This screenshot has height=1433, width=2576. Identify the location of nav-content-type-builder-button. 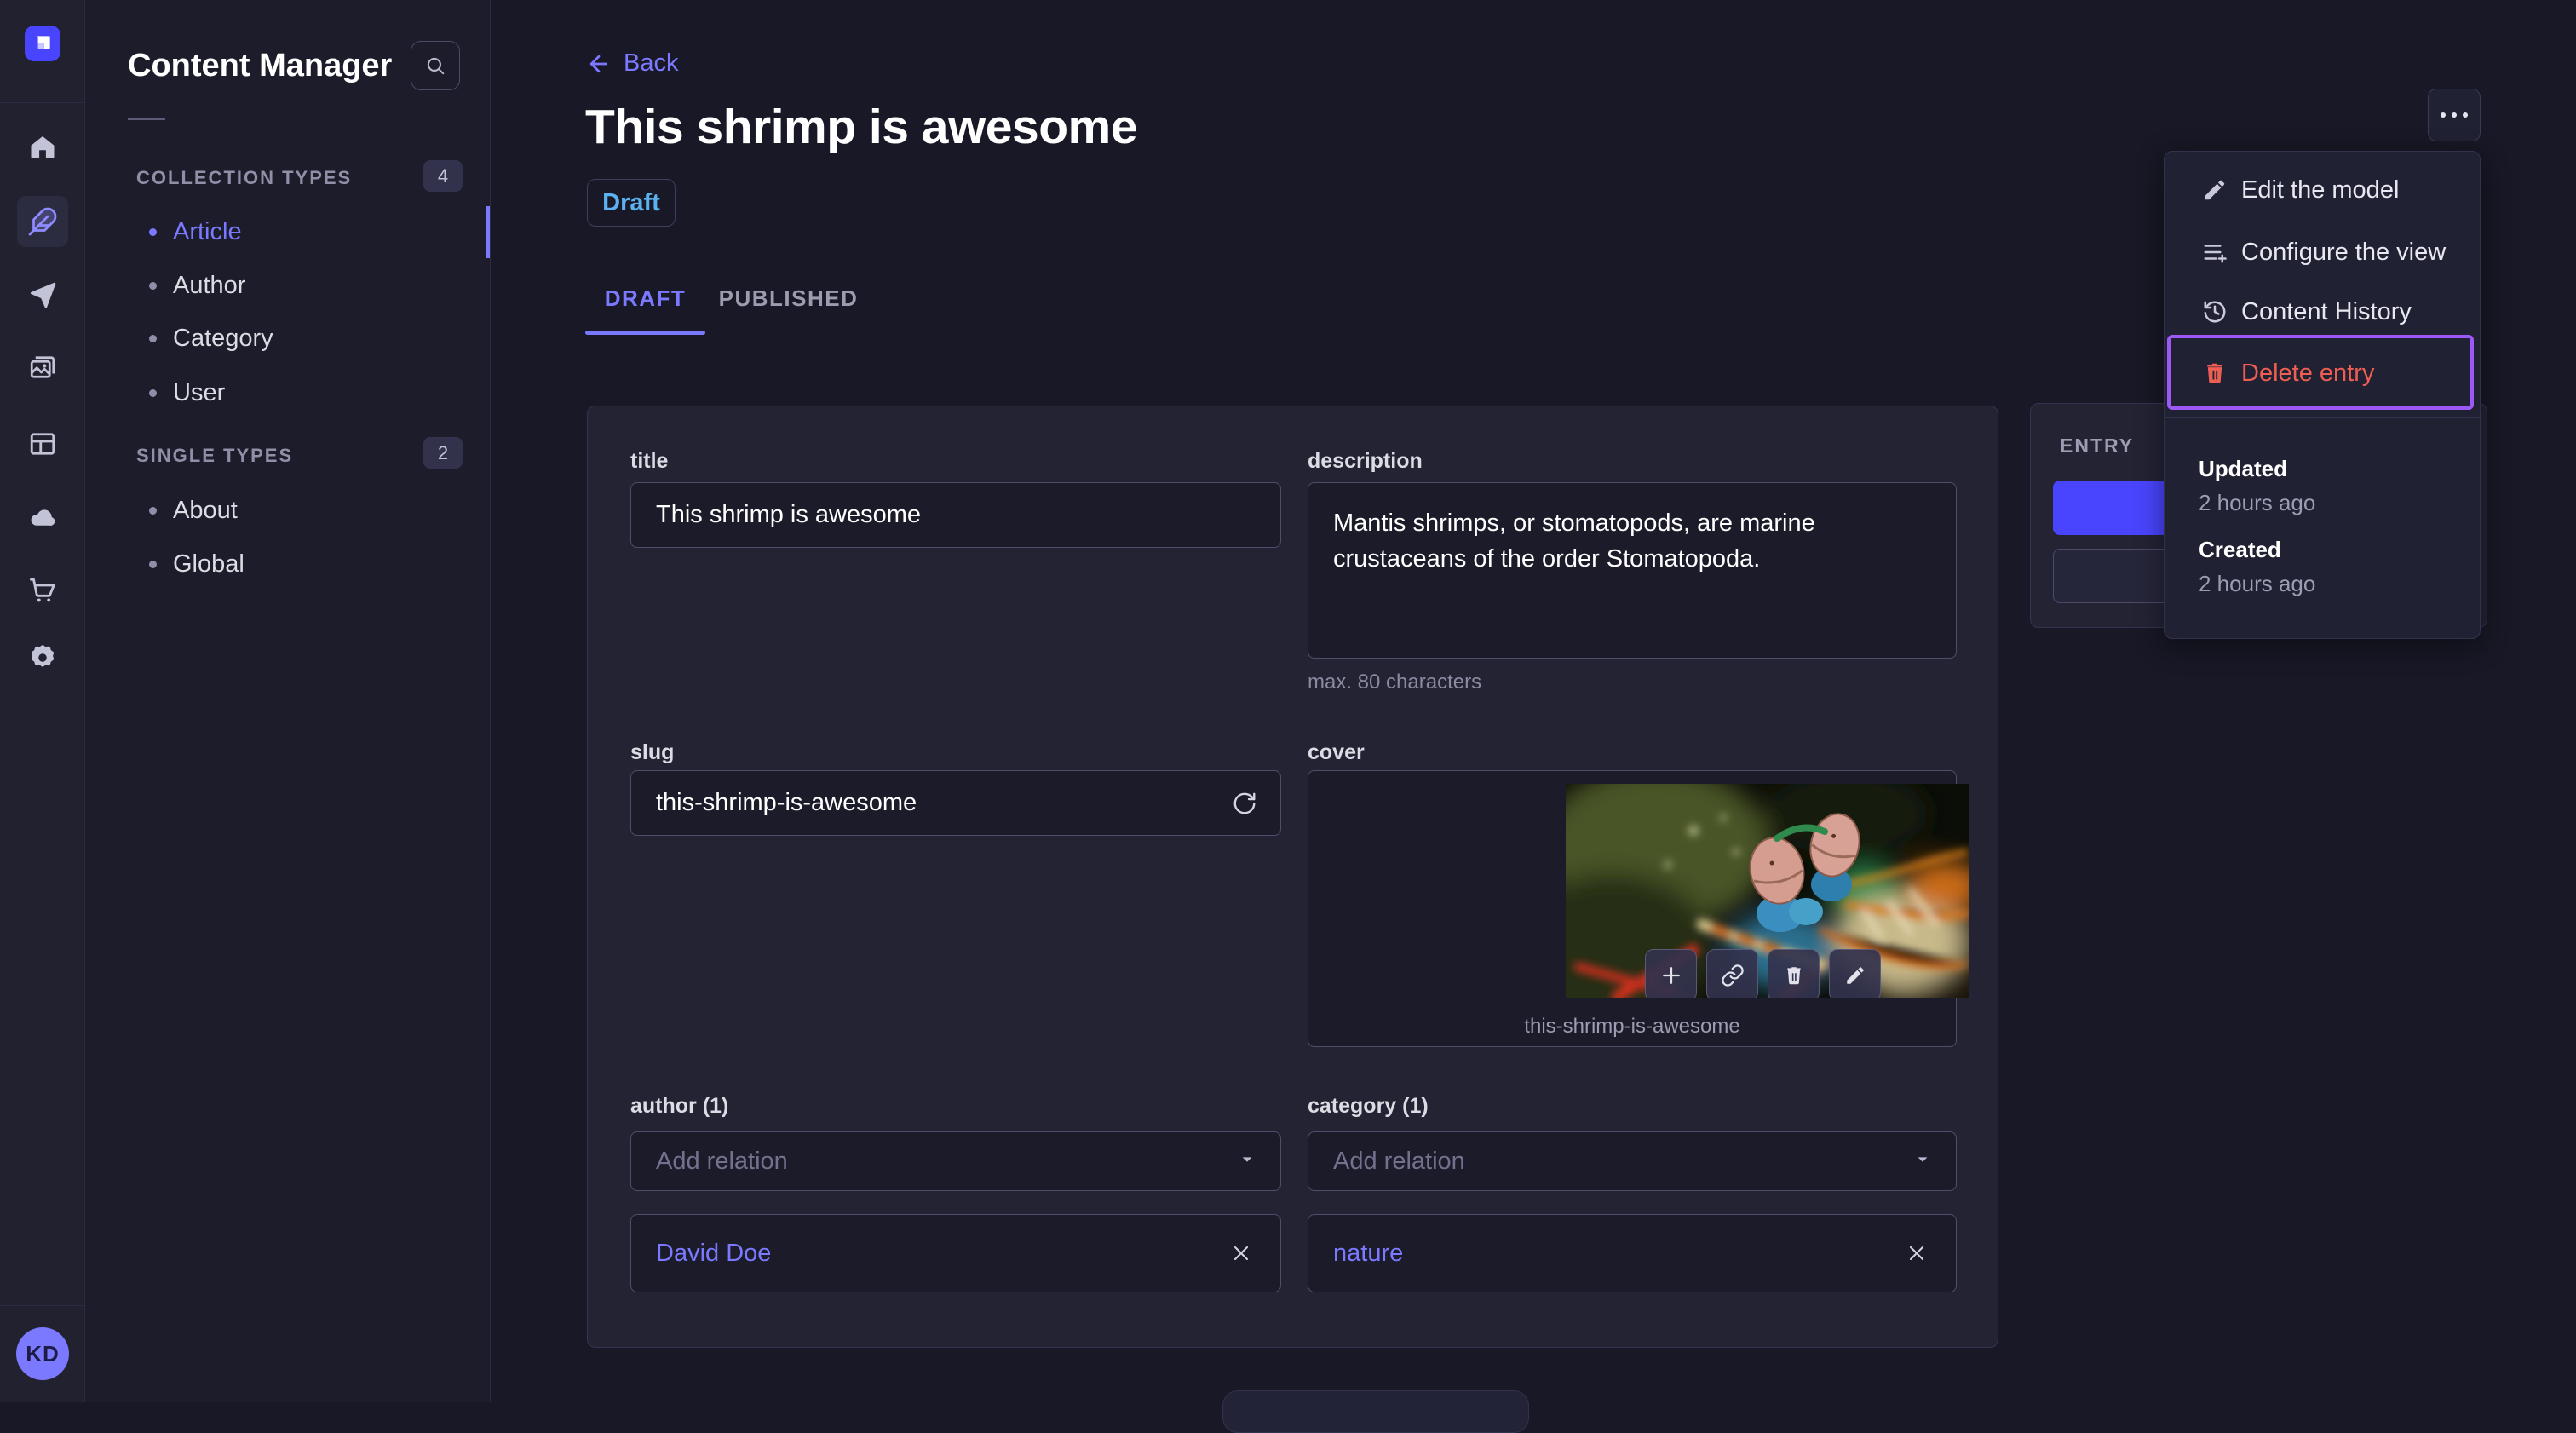
(43, 444).